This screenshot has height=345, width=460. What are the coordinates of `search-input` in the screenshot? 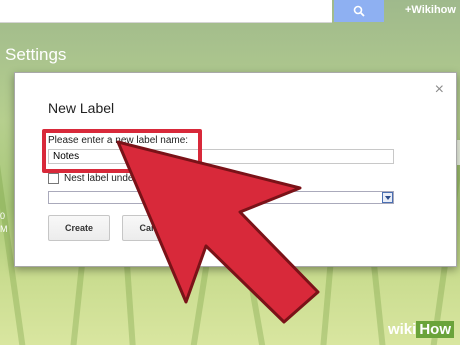 It's located at (166, 11).